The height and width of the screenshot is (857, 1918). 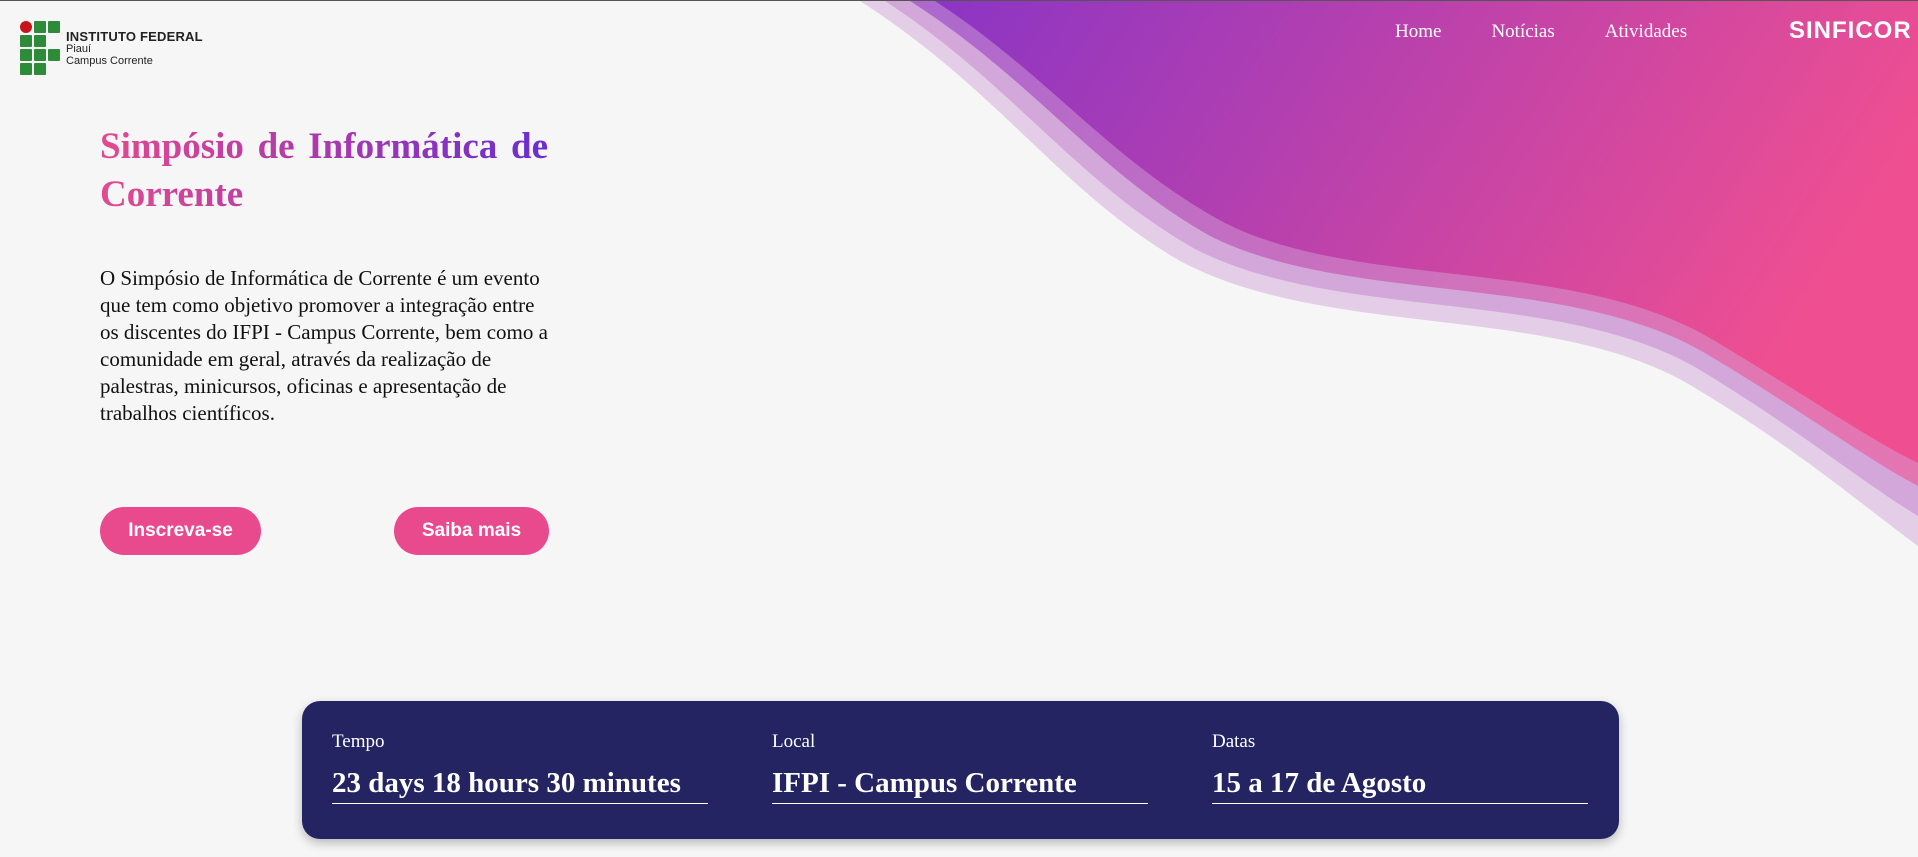 I want to click on main-nav: Home Notícias Atividades, so click(x=1566, y=32).